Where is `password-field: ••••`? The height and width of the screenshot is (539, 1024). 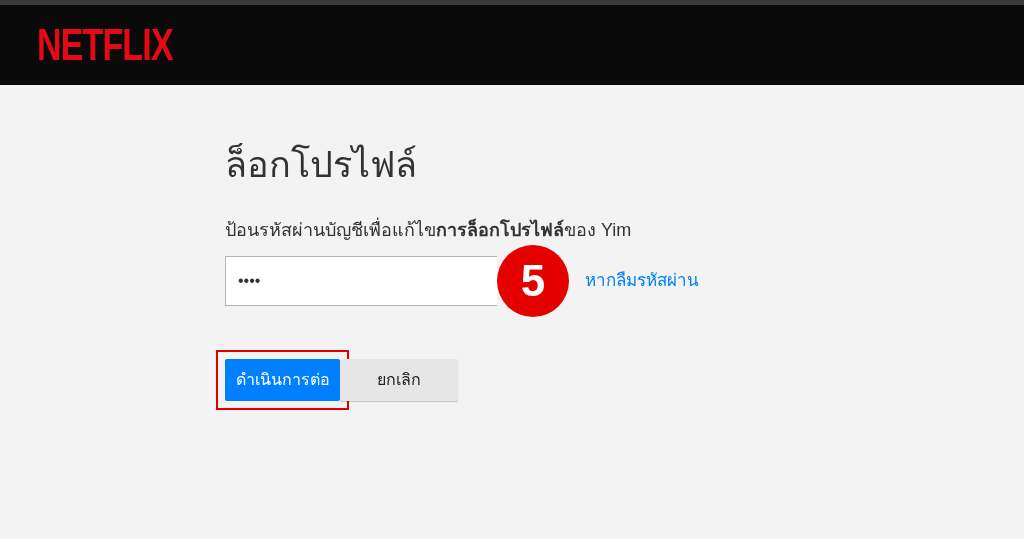 password-field: •••• is located at coordinates (361, 281).